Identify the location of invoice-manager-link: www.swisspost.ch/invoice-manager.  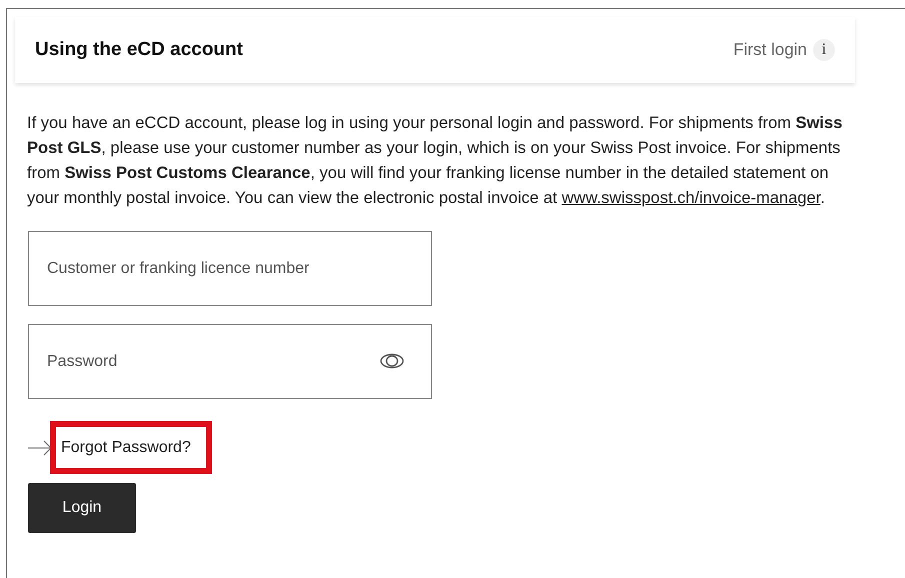
(691, 198).